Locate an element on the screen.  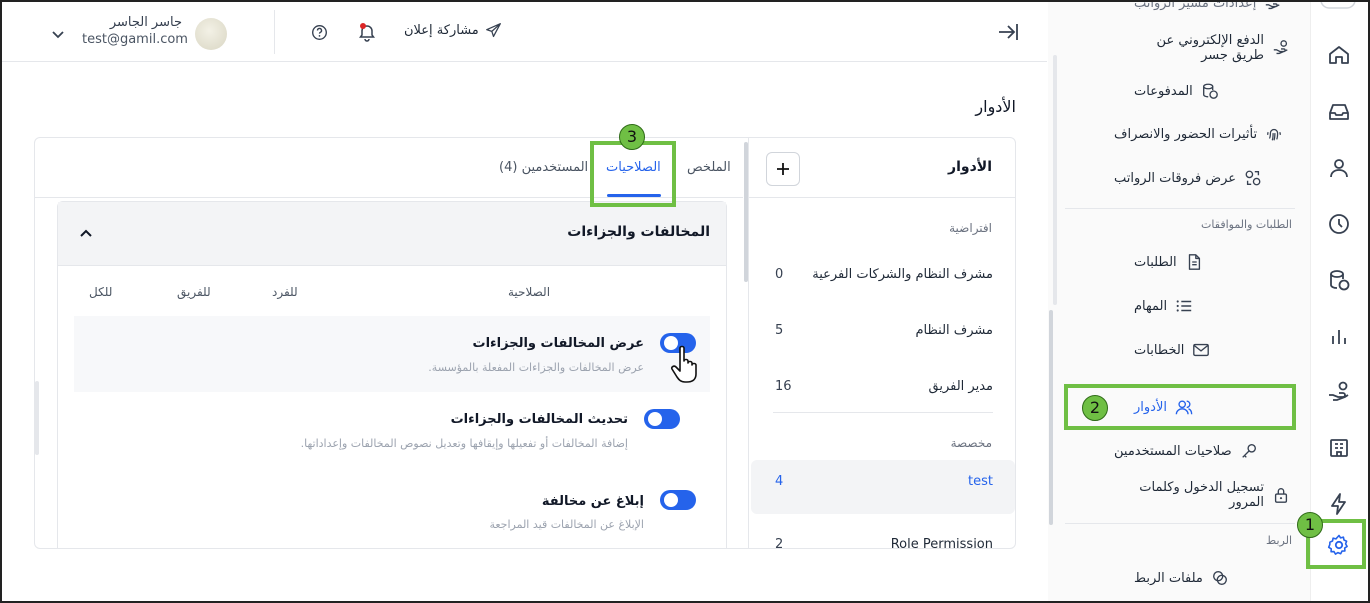
sidebar-item-requests: الطلبات is located at coordinates (1214, 262).